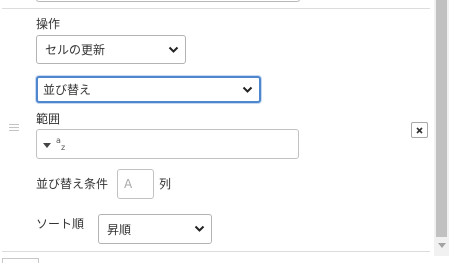 The height and width of the screenshot is (263, 454). Describe the element at coordinates (168, 1) in the screenshot. I see `previous-field-bottom-edge` at that location.